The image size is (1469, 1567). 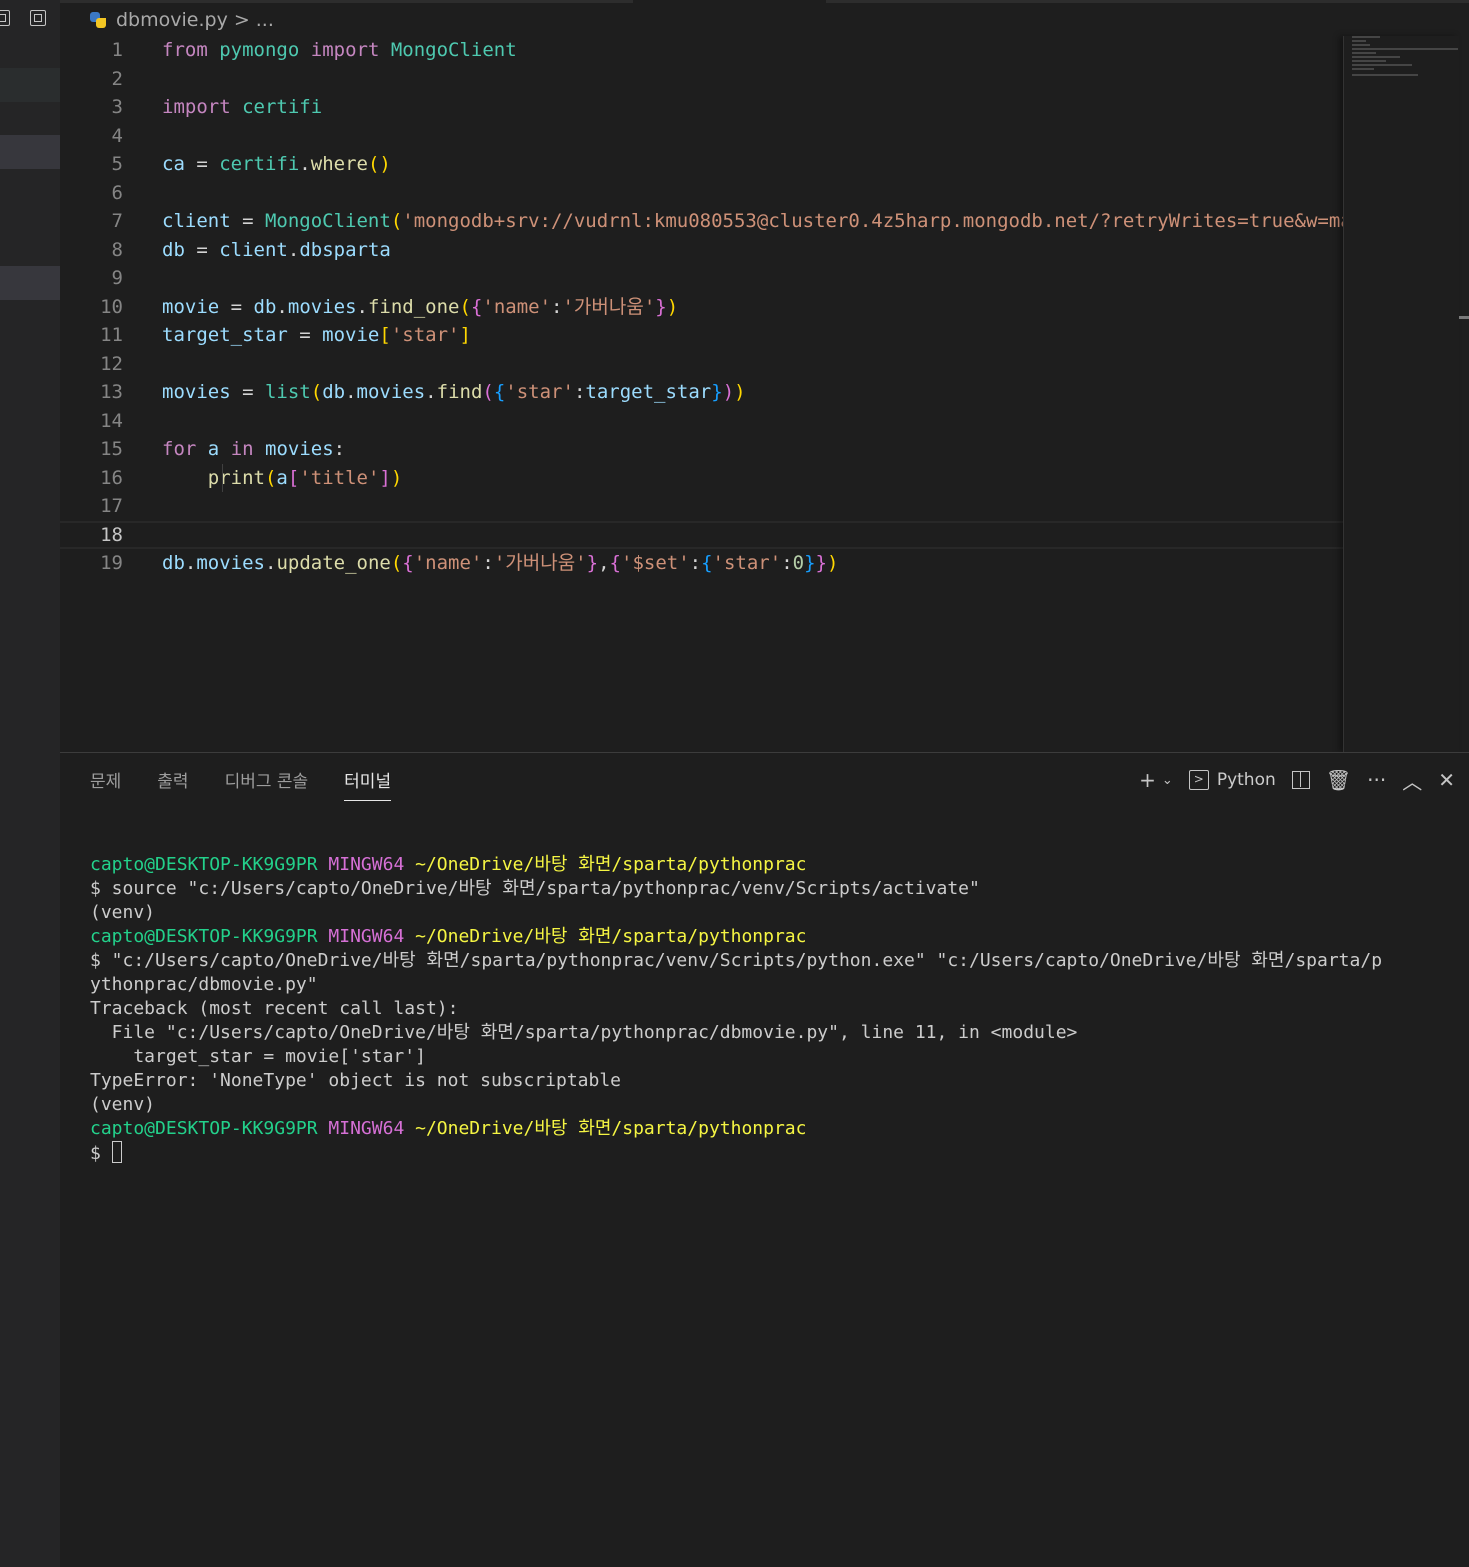 What do you see at coordinates (701, 278) in the screenshot?
I see `code-line: 9` at bounding box center [701, 278].